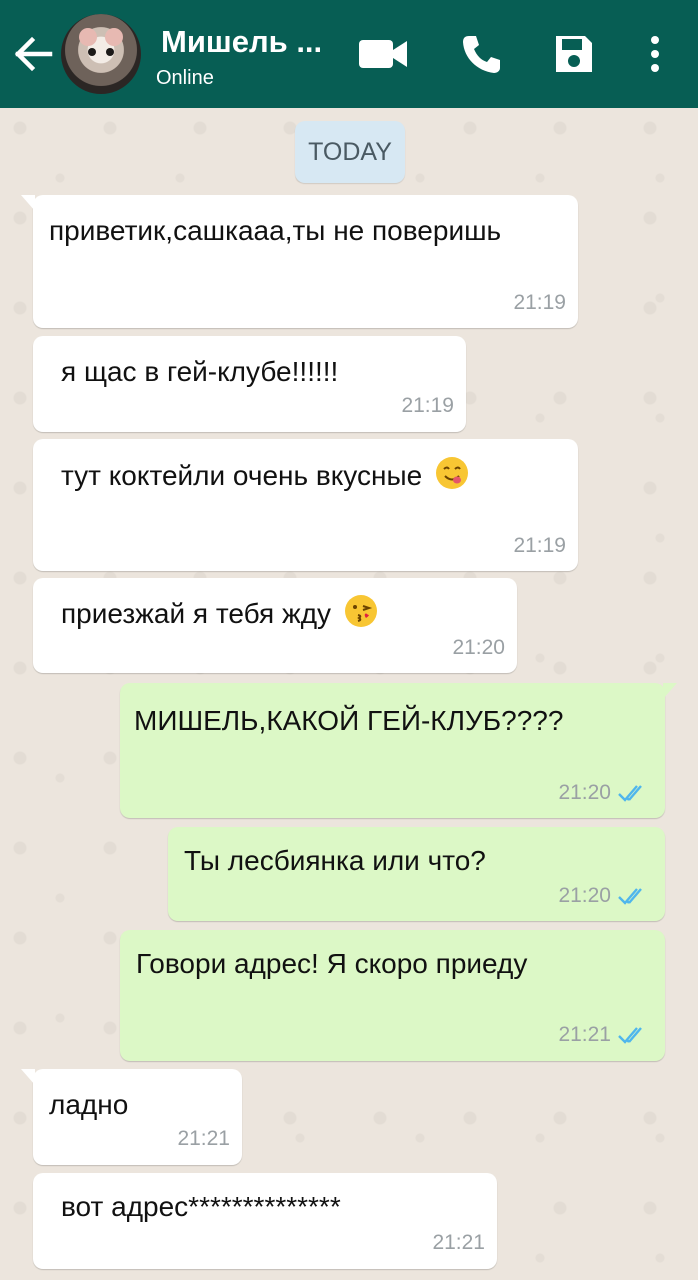 The image size is (698, 1280). I want to click on back-arrow-icon, so click(32, 54).